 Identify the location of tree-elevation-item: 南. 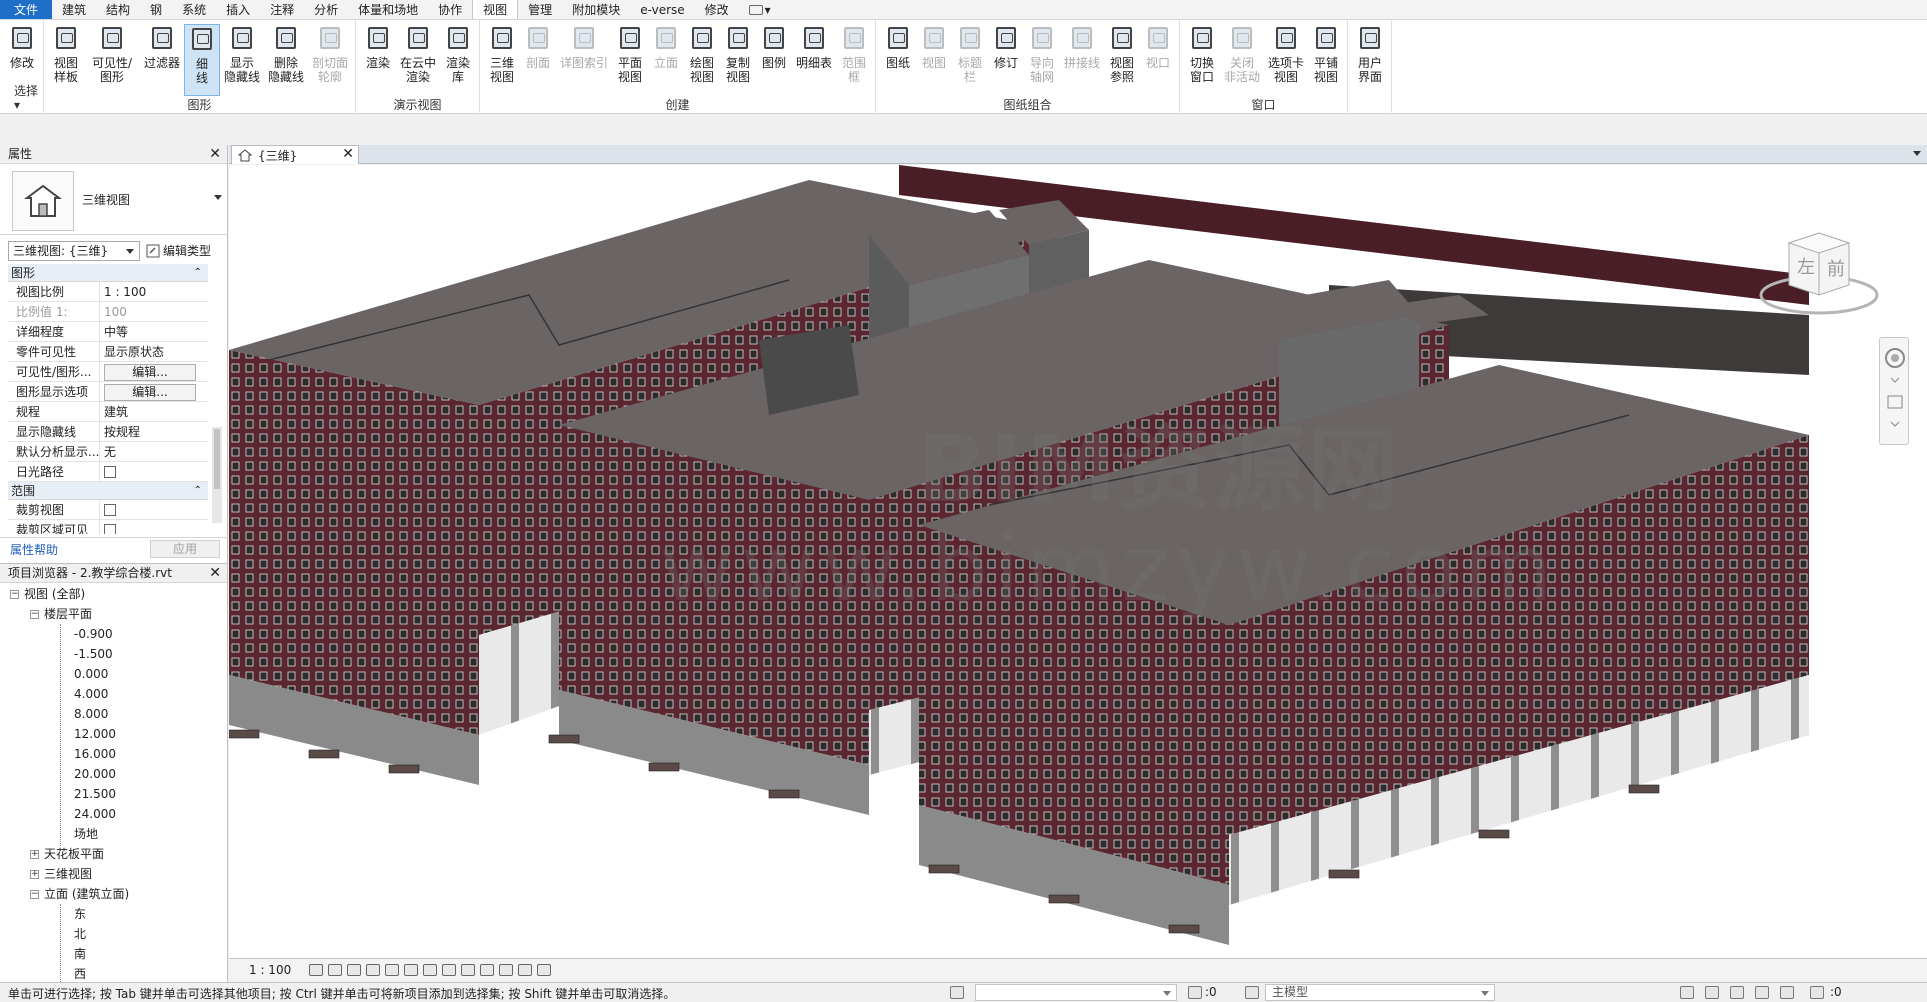
(80, 954).